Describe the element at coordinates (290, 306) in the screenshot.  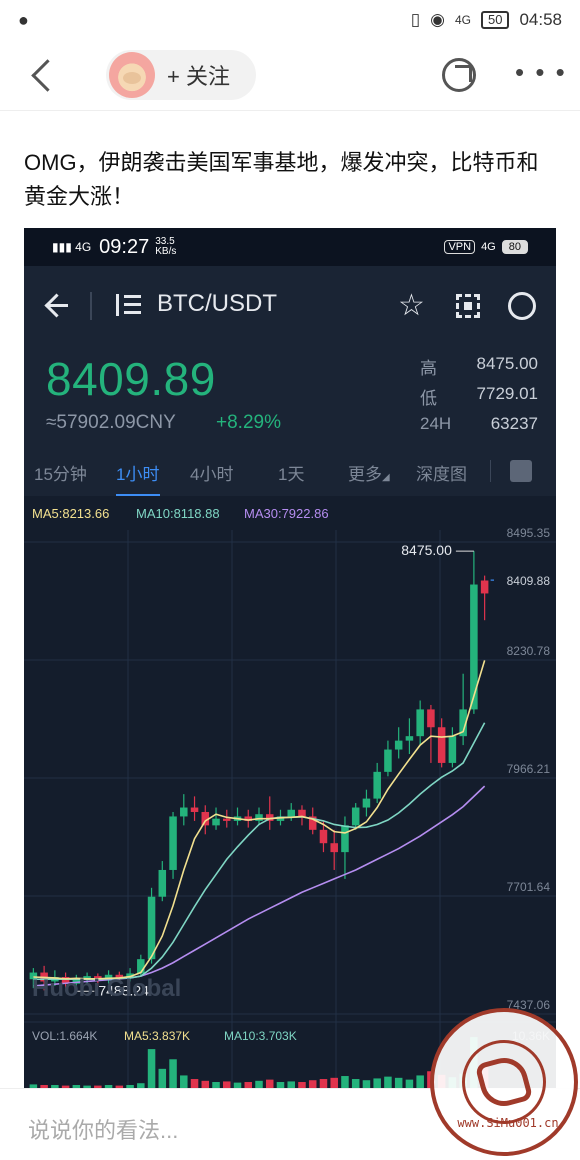
I see `trading-header: BTC/USDT ☆` at that location.